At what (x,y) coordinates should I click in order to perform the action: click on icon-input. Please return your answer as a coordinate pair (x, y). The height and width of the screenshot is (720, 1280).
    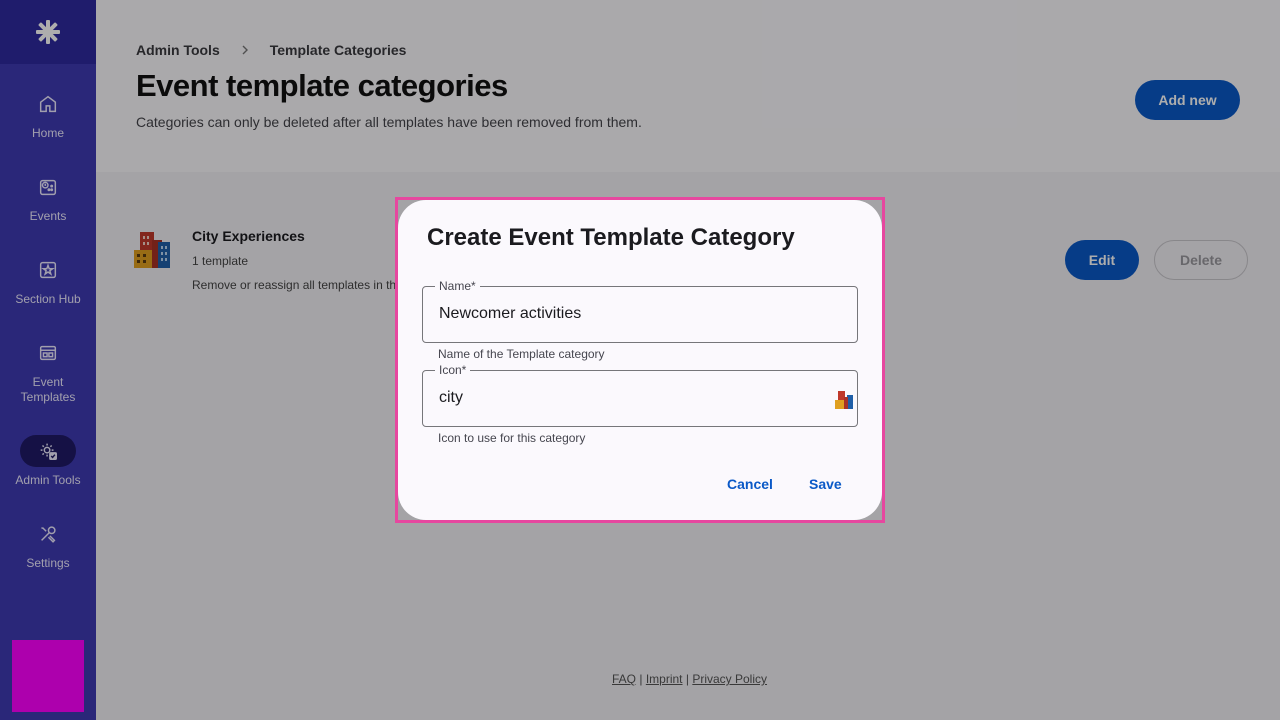
    Looking at the image, I should click on (634, 398).